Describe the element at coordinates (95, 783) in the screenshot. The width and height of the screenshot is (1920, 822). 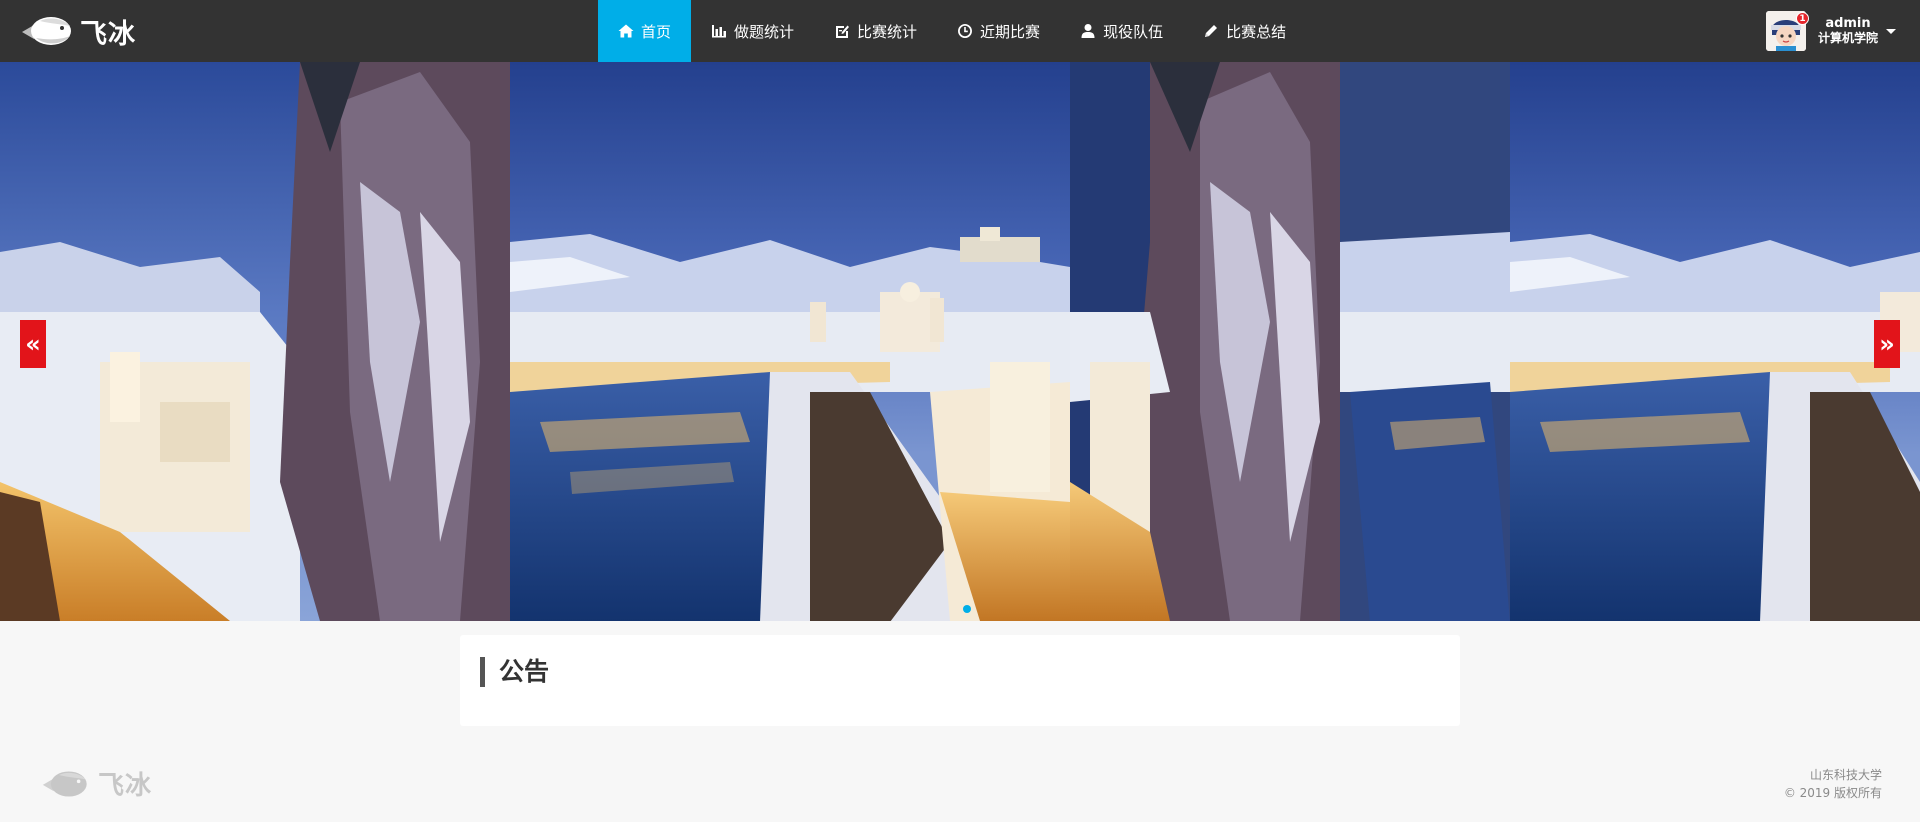
I see `footer-logo: 飞冰` at that location.